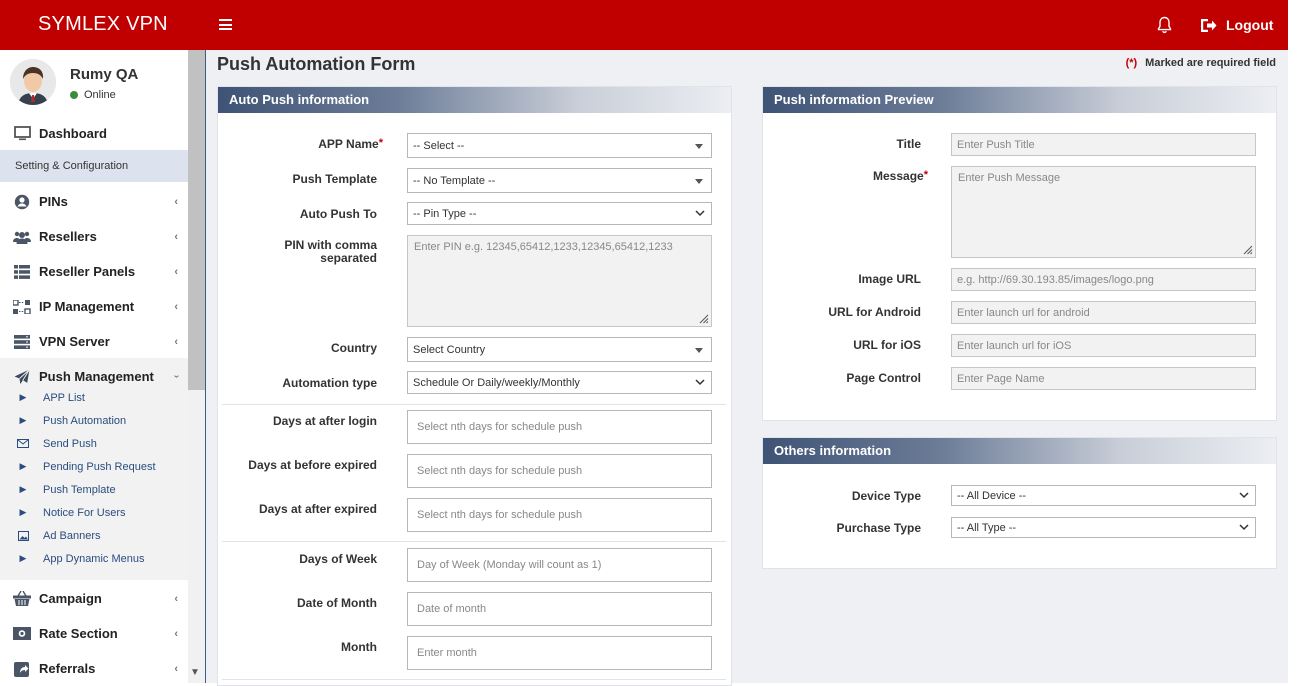 The width and height of the screenshot is (1304, 686). Describe the element at coordinates (559, 609) in the screenshot. I see `date-of-month-input: Date of month` at that location.